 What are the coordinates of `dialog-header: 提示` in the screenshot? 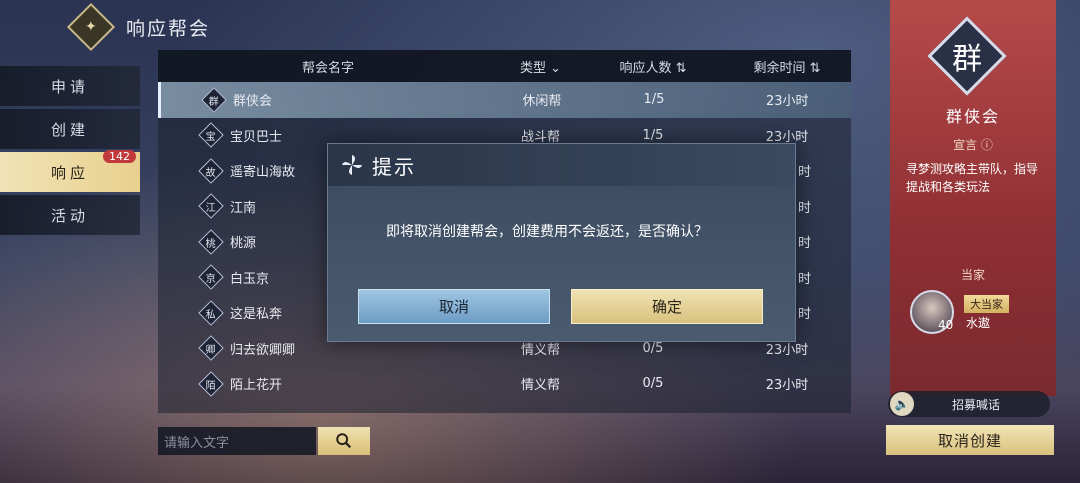 It's located at (561, 165).